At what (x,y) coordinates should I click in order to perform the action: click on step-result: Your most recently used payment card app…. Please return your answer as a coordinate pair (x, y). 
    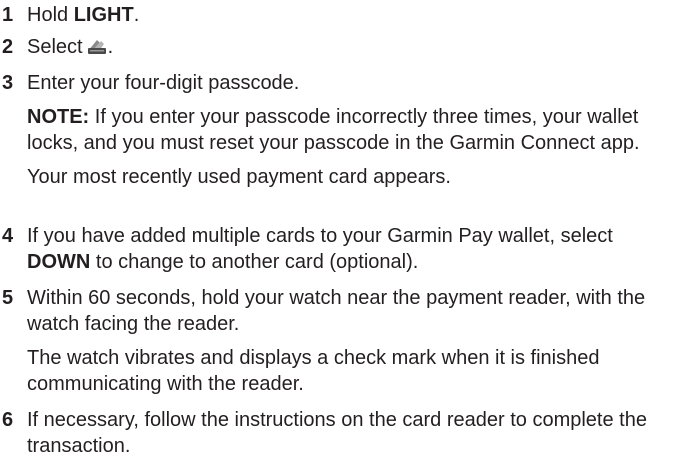
    Looking at the image, I should click on (239, 177).